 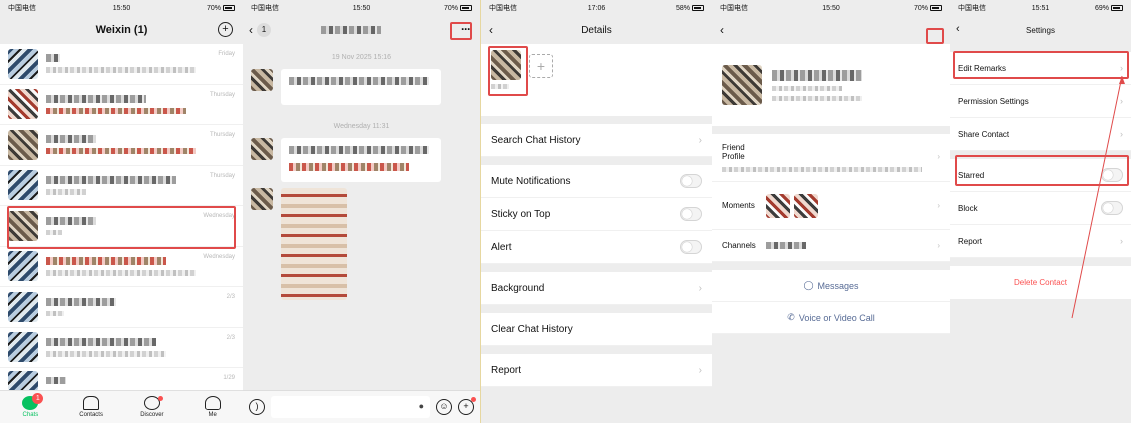 I want to click on clock: 15:50, so click(x=121, y=8).